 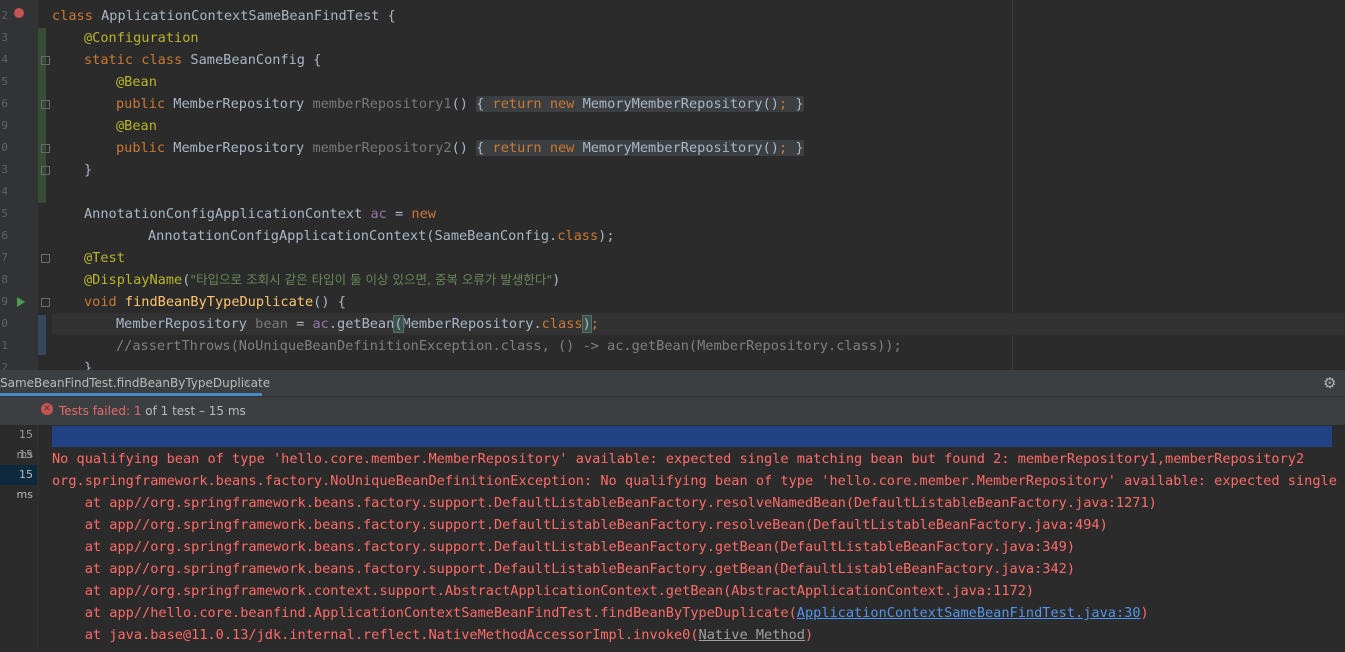 What do you see at coordinates (113, 60) in the screenshot?
I see `keyword: static` at bounding box center [113, 60].